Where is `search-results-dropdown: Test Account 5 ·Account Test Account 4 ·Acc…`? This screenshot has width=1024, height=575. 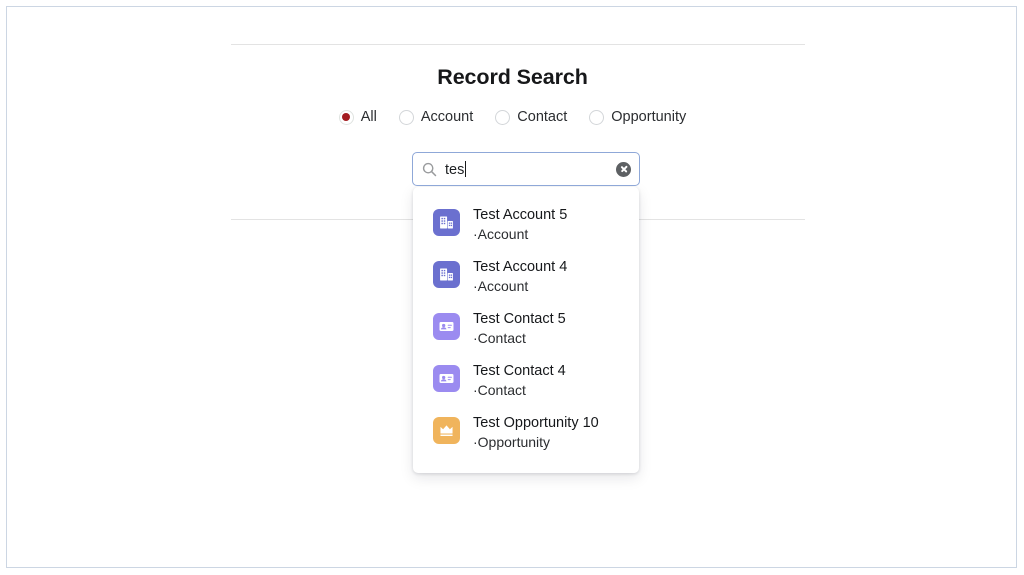 search-results-dropdown: Test Account 5 ·Account Test Account 4 ·Acc… is located at coordinates (526, 330).